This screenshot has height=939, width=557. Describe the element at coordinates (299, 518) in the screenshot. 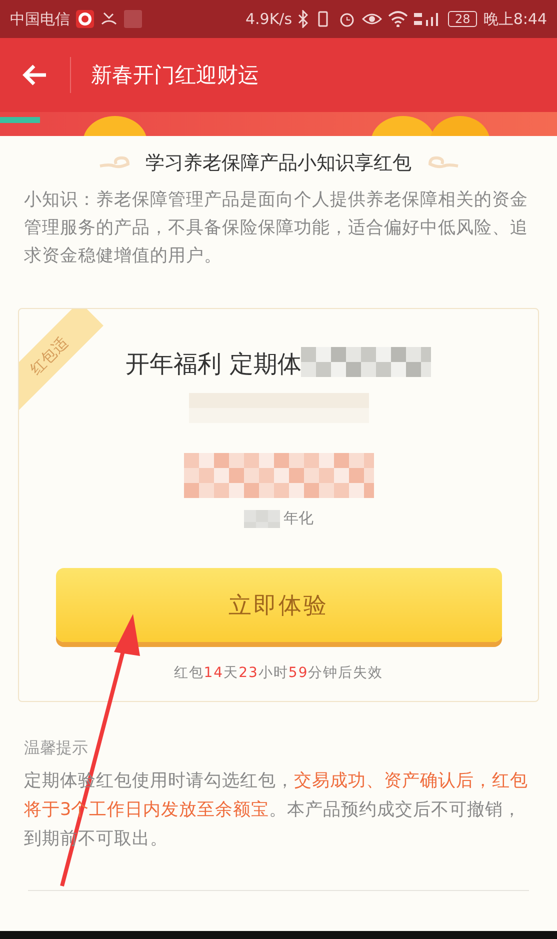

I see `rate-label: 年化` at that location.